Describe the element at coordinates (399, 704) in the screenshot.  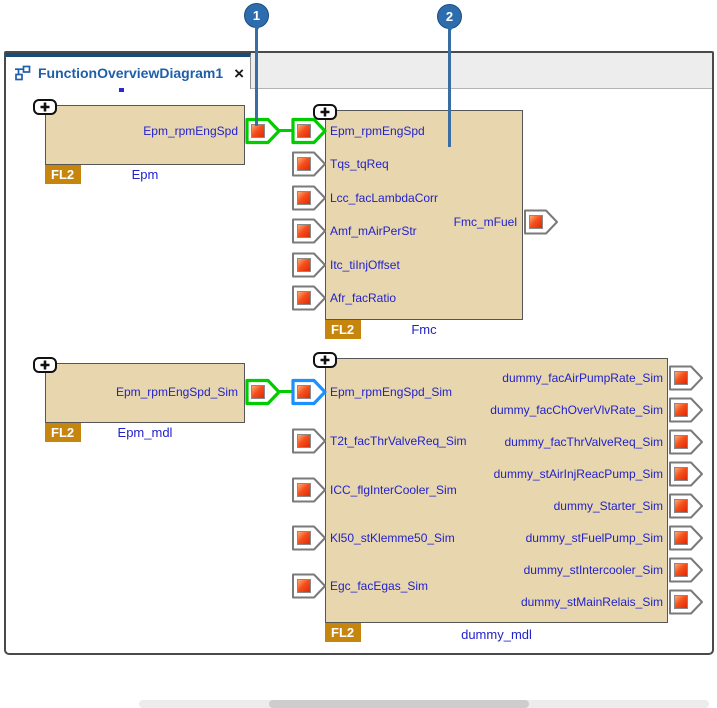
I see `horizontal-scrollbar-thumb` at that location.